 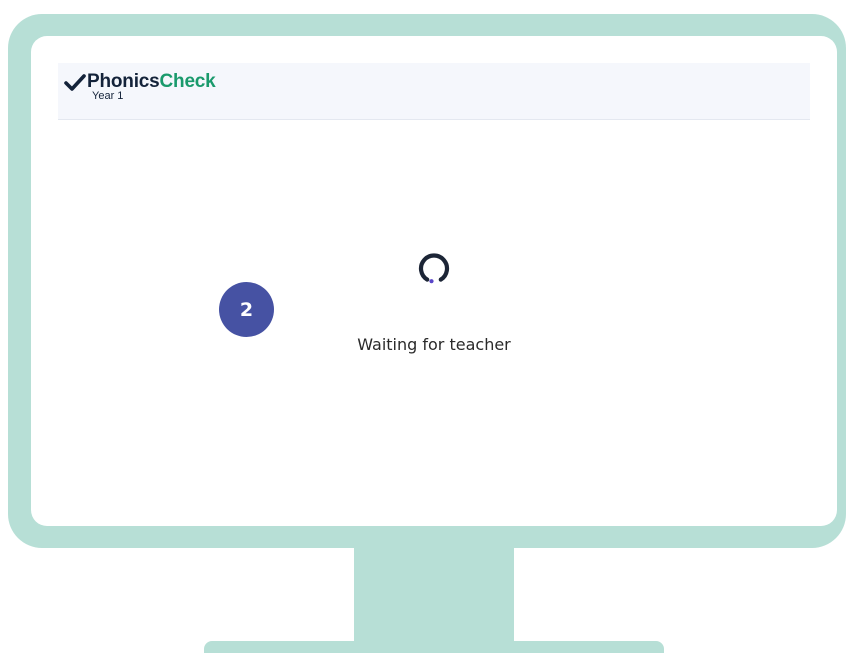 I want to click on logo-text: PhonicsCheck Year 1, so click(x=151, y=87).